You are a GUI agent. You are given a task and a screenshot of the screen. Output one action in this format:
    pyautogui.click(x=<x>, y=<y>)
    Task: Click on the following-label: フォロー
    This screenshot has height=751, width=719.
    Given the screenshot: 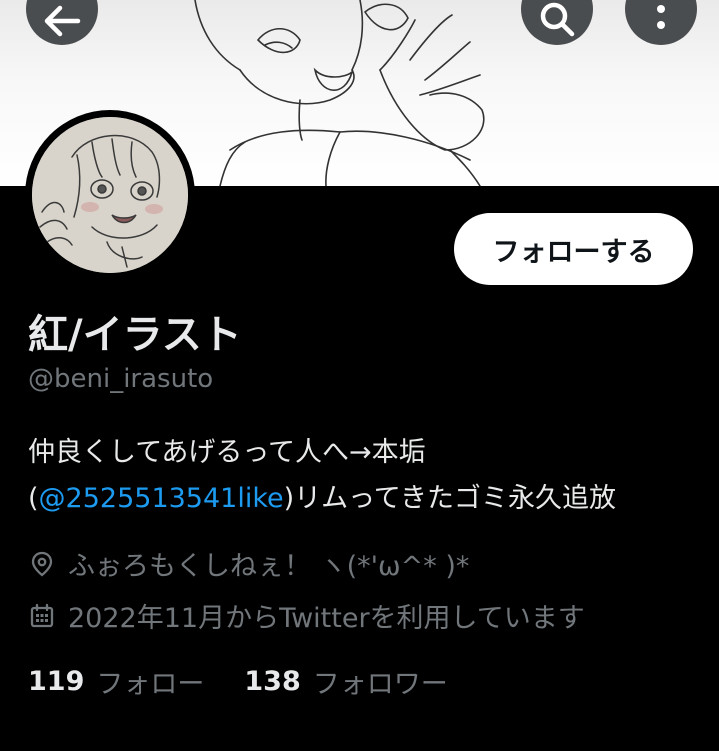 What is the action you would take?
    pyautogui.click(x=150, y=684)
    